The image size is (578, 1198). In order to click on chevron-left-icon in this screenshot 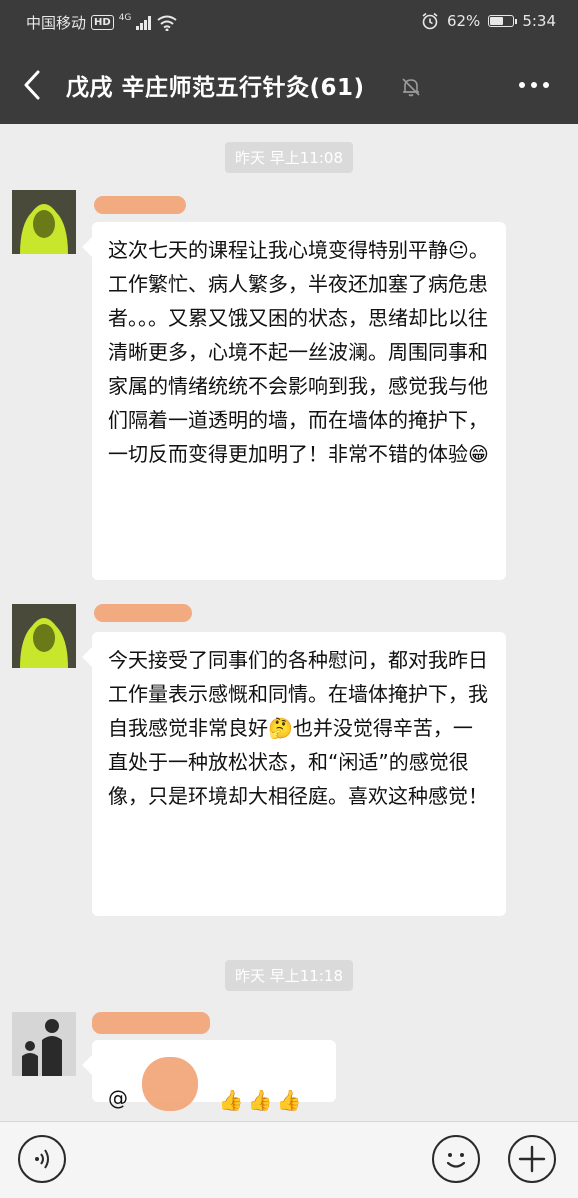, I will do `click(32, 85)`.